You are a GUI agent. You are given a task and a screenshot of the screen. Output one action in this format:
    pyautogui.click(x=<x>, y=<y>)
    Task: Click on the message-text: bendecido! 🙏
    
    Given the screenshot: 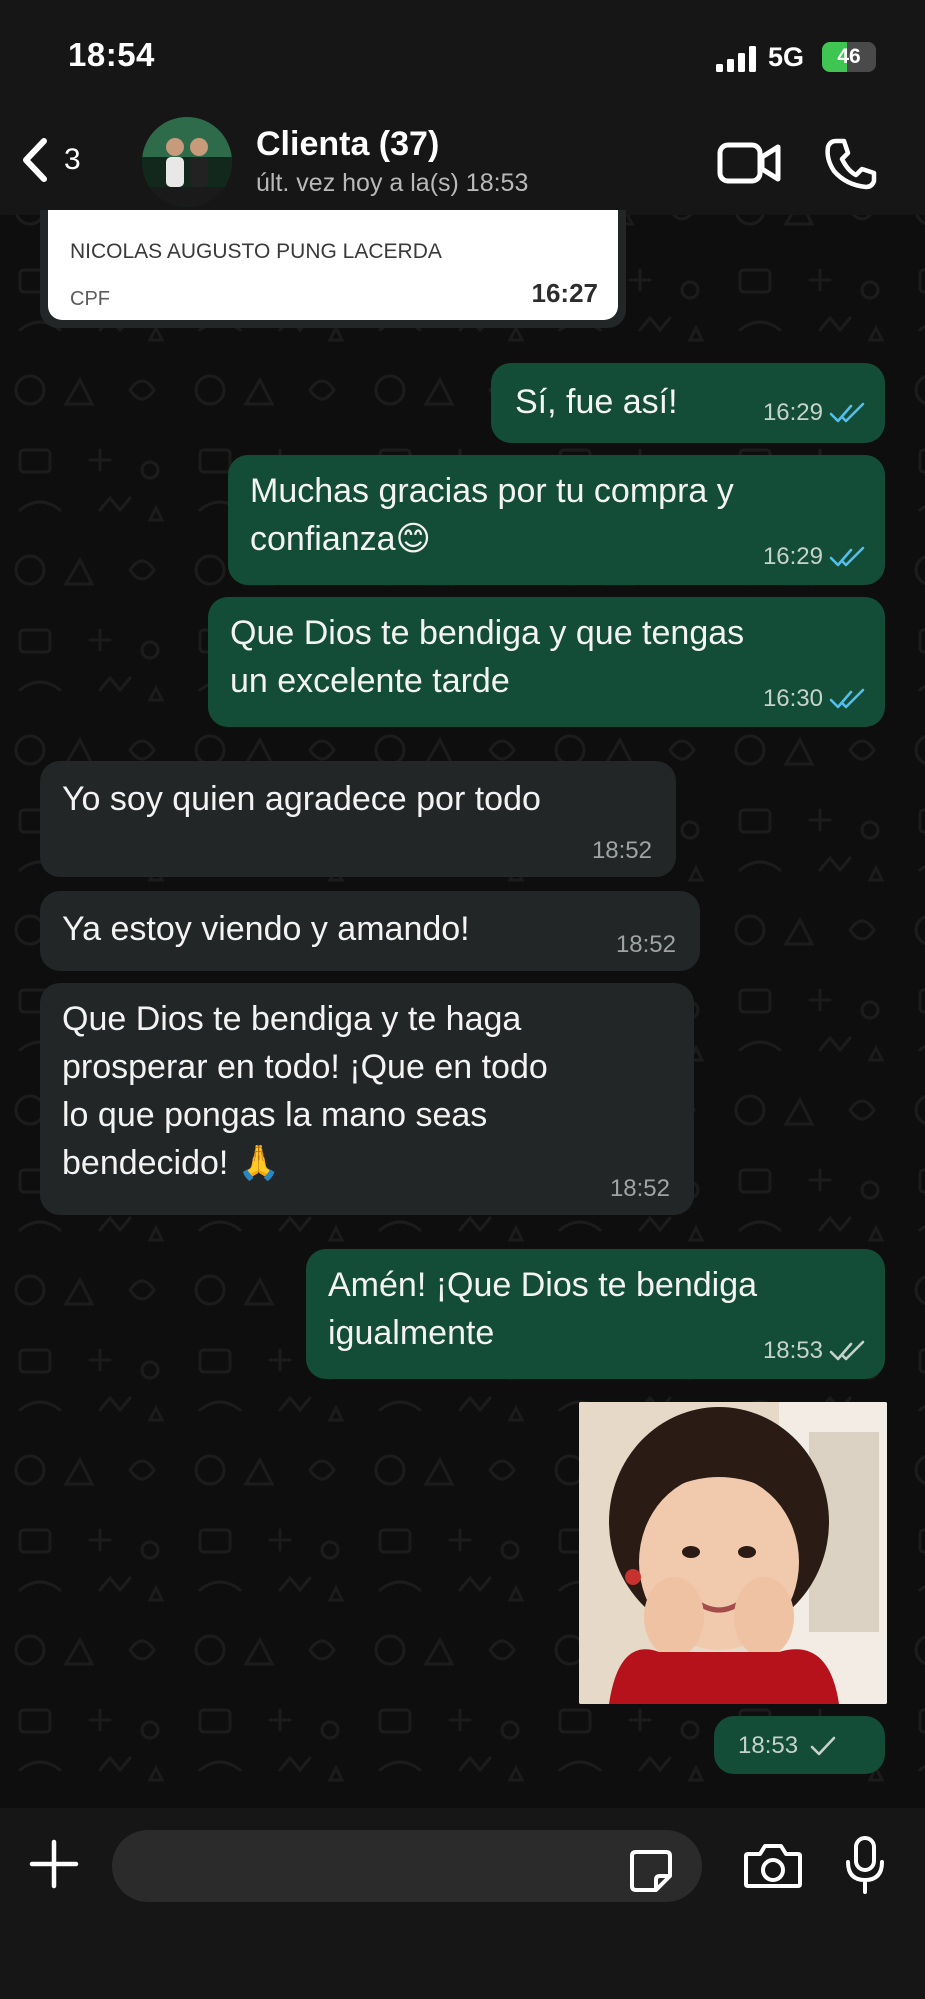 What is the action you would take?
    pyautogui.click(x=171, y=1163)
    